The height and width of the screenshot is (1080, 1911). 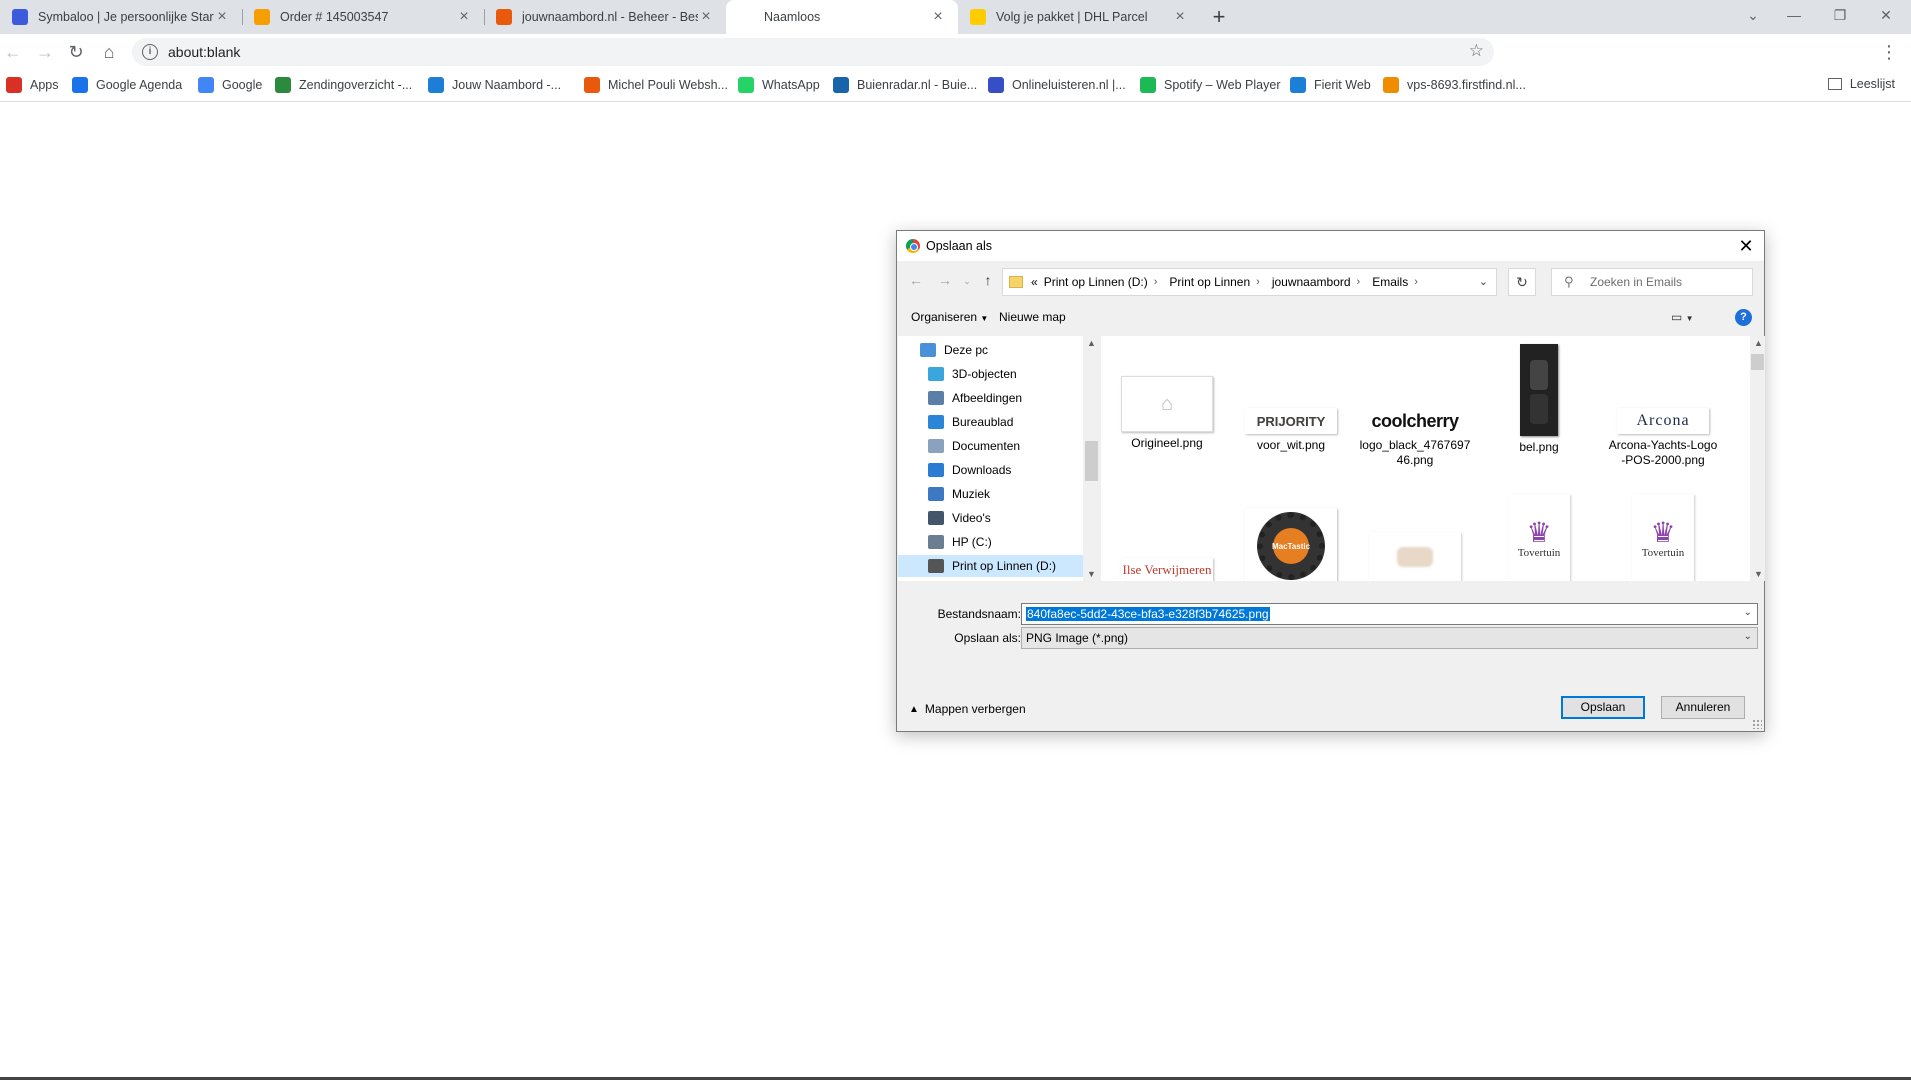 What do you see at coordinates (967, 281) in the screenshot?
I see `recent-locations-icon: ⌄` at bounding box center [967, 281].